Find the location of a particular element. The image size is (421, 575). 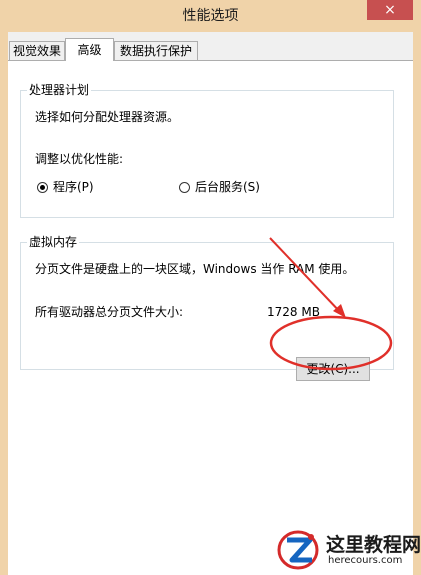

tab-data-execution-prevention: 数据执行保护 is located at coordinates (156, 50).